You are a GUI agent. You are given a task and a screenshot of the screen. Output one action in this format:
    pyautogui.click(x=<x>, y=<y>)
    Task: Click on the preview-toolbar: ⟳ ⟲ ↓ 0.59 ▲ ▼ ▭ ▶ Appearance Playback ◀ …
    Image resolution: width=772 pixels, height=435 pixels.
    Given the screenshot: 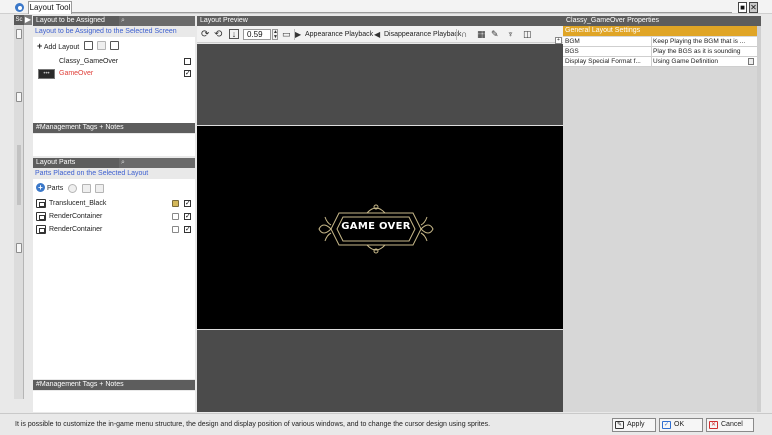 What is the action you would take?
    pyautogui.click(x=380, y=34)
    